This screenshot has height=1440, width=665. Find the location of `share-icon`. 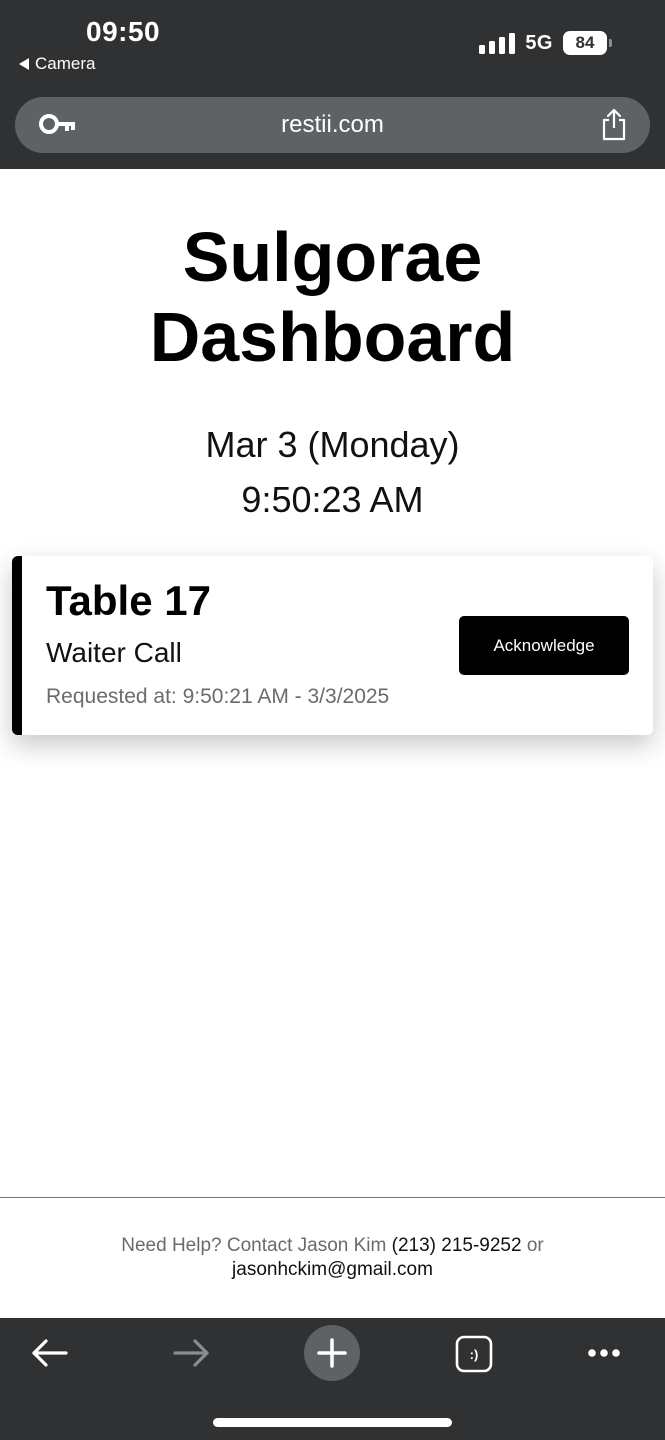

share-icon is located at coordinates (614, 124).